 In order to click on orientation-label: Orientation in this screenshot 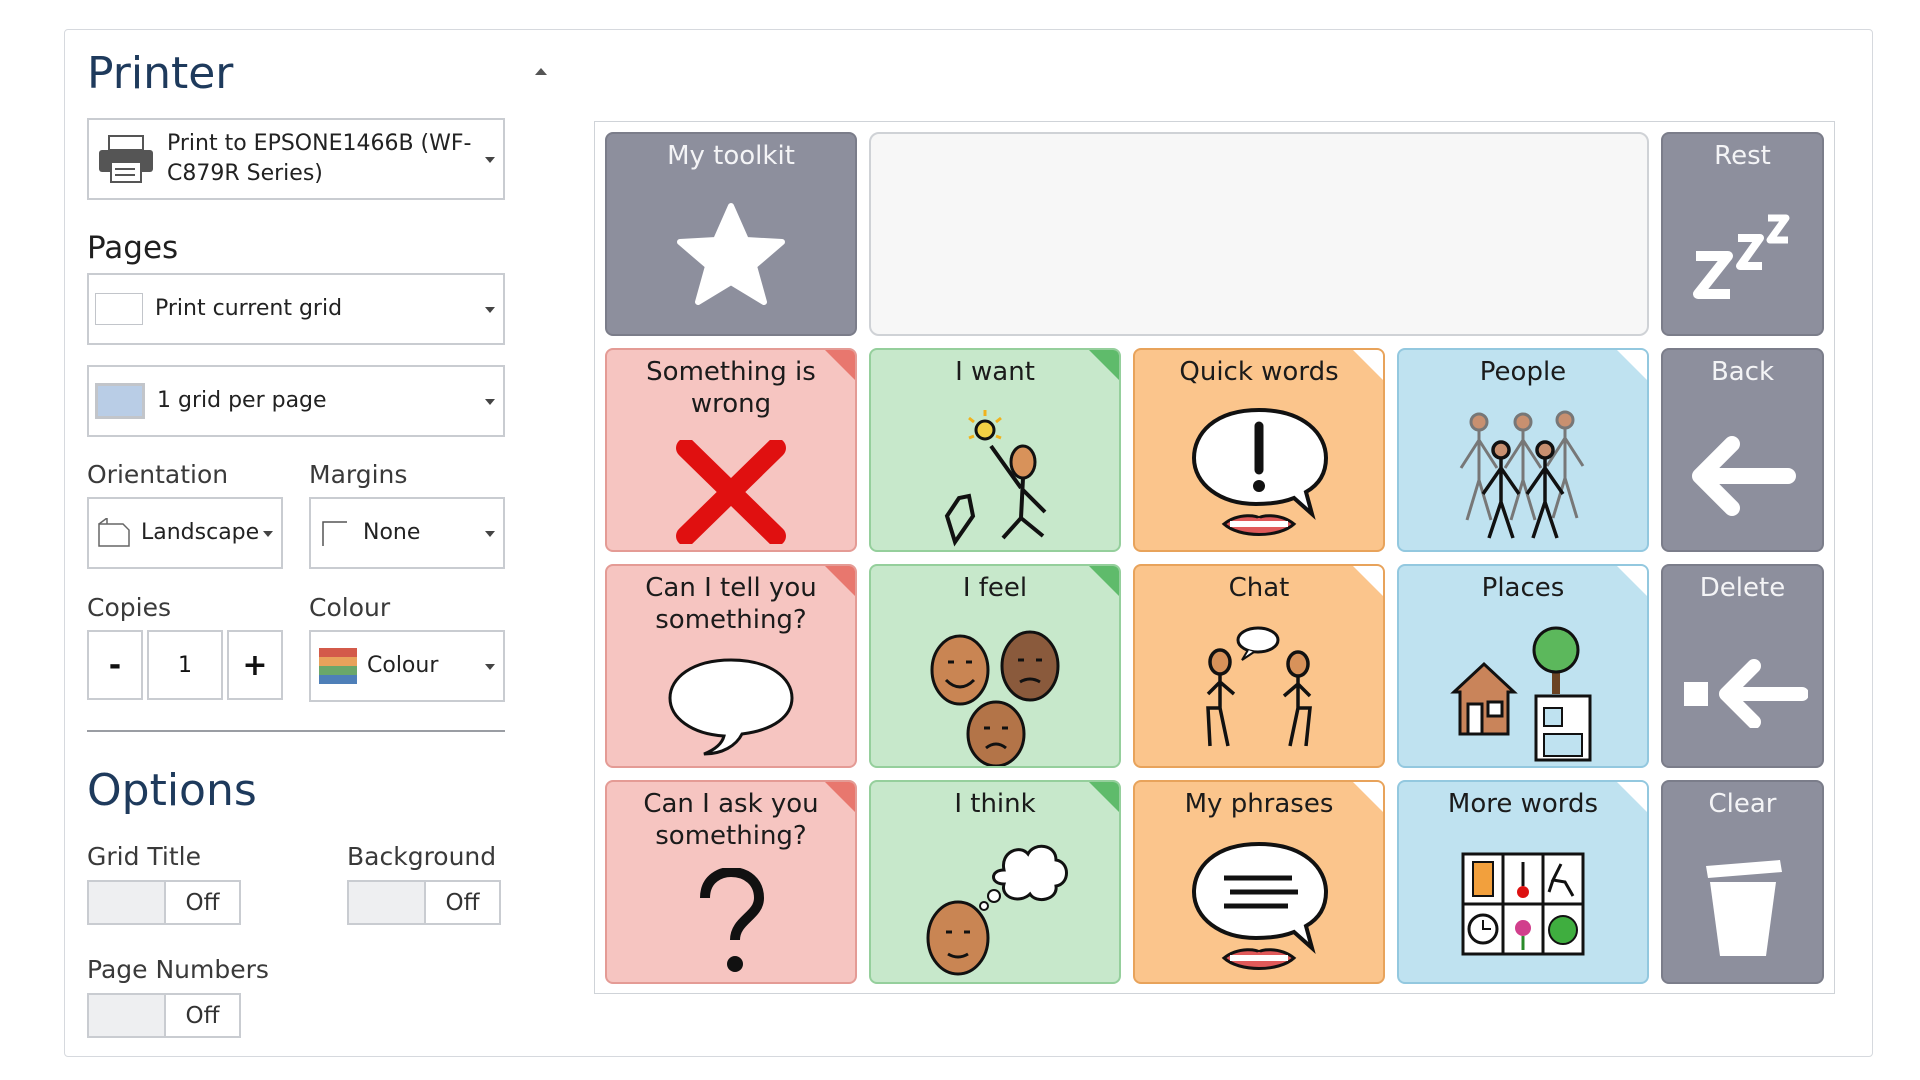, I will do `click(158, 474)`.